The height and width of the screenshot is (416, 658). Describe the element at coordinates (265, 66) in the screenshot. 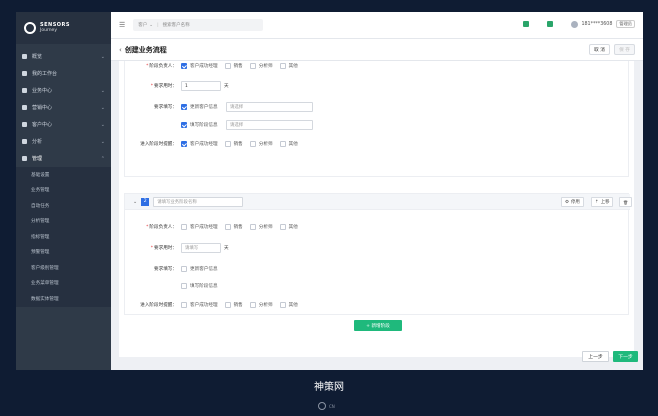

I see `option-label: 分析师` at that location.